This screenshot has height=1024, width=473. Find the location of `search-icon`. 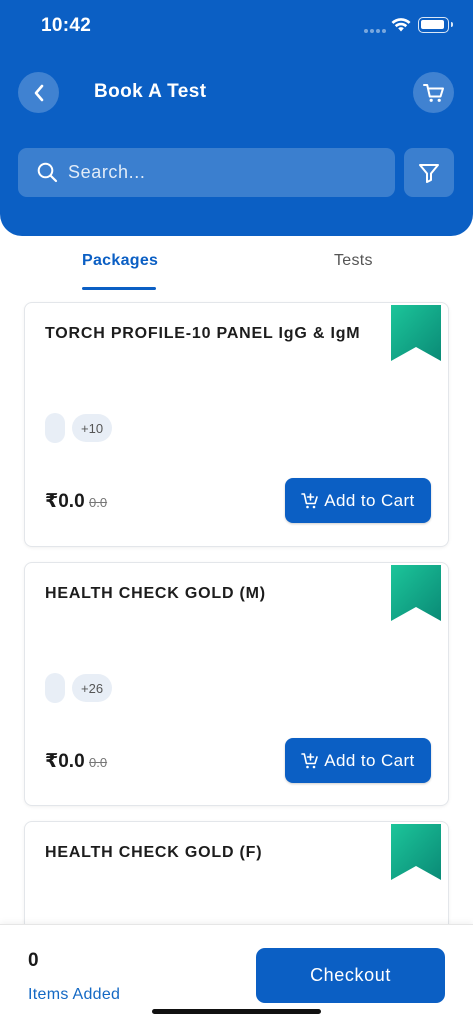

search-icon is located at coordinates (47, 172).